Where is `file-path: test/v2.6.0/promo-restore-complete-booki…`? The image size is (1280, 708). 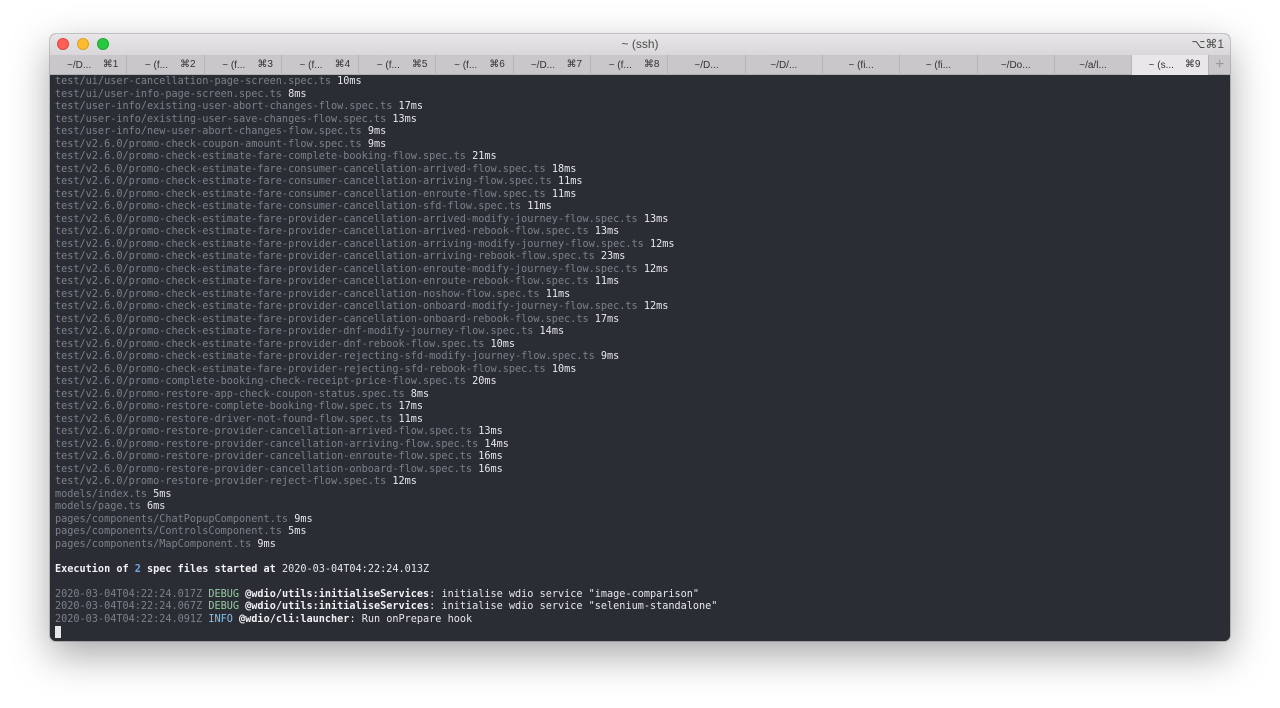
file-path: test/v2.6.0/promo-restore-complete-booki… is located at coordinates (224, 406).